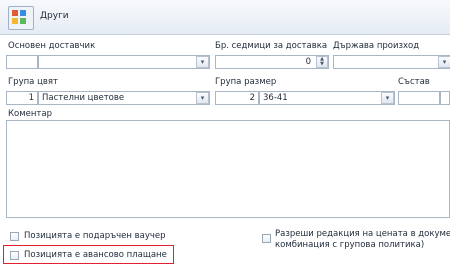 The width and height of the screenshot is (450, 272). I want to click on color-group-code-input: 1, so click(22, 98).